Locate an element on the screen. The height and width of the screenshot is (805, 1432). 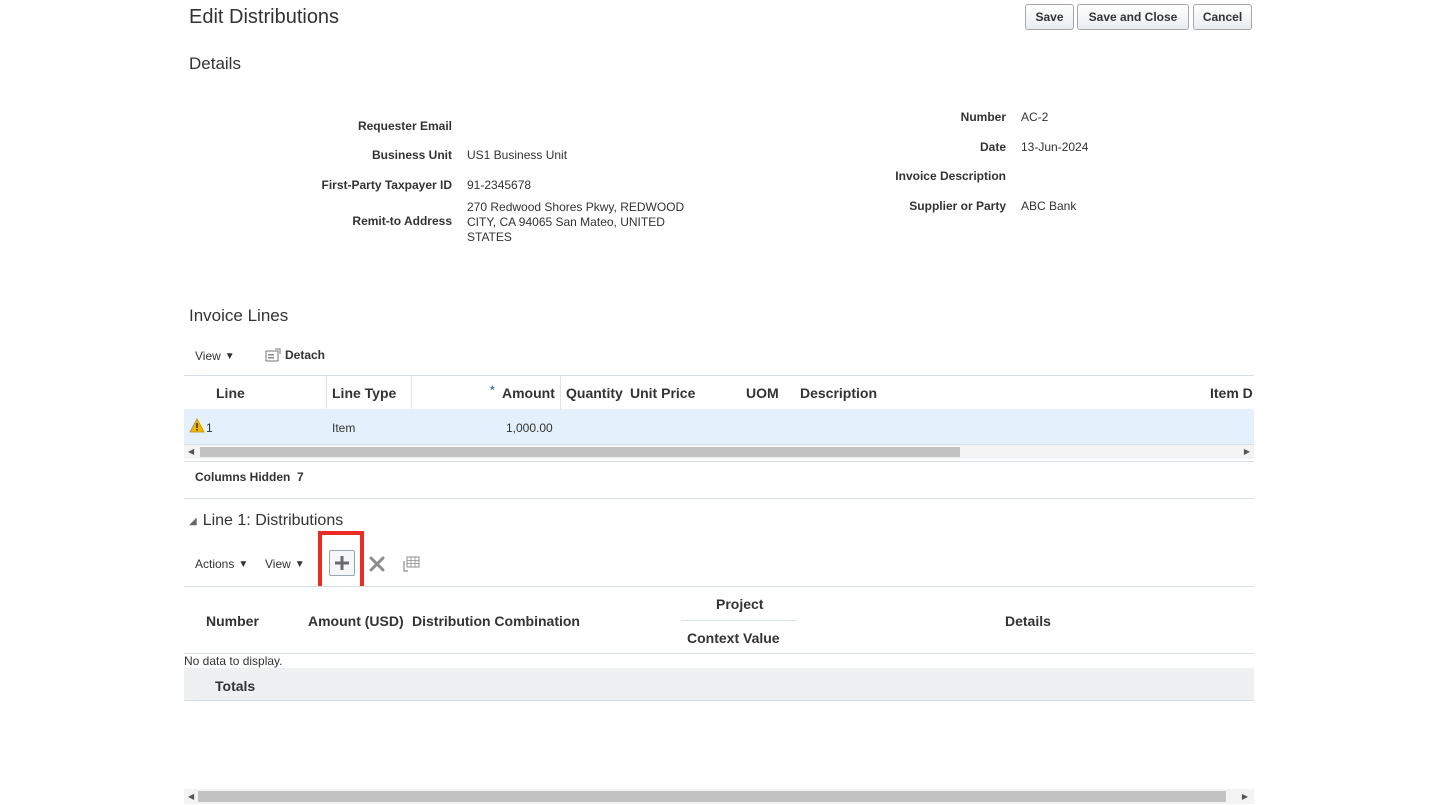
col-number: Number is located at coordinates (232, 621).